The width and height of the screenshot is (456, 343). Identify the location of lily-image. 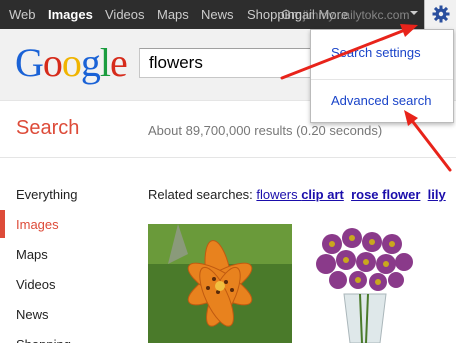
(220, 283).